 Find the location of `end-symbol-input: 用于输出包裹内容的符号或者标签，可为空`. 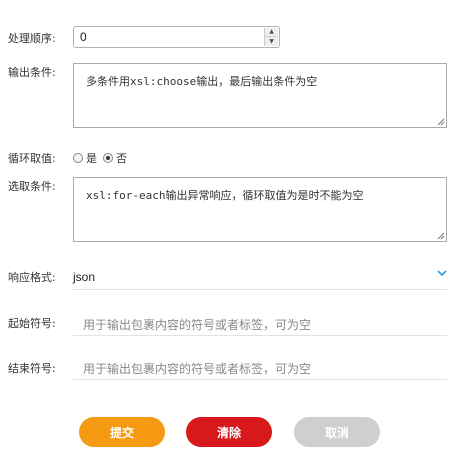

end-symbol-input: 用于输出包裹内容的符号或者标签，可为空 is located at coordinates (260, 368).